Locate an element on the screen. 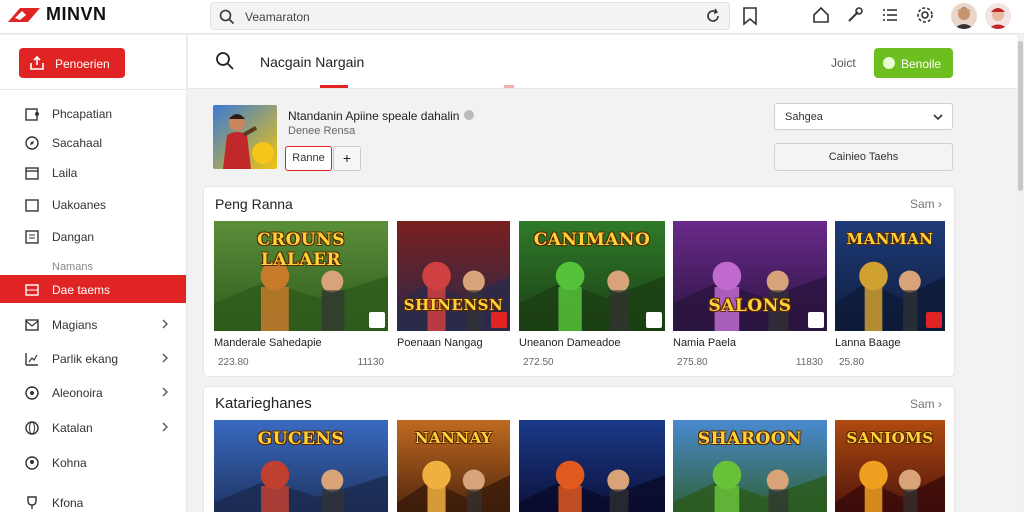  box-icon is located at coordinates (32, 205).